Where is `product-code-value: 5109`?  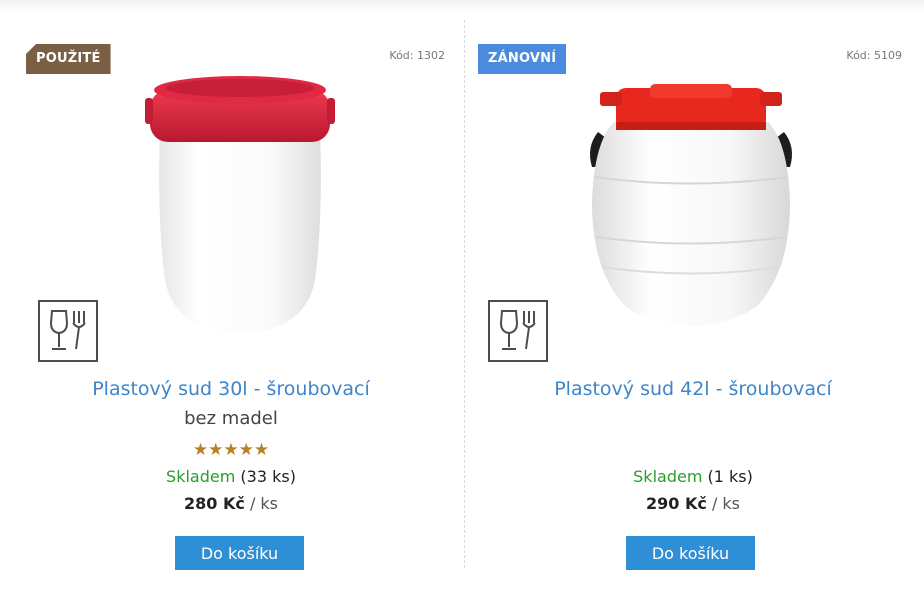 product-code-value: 5109 is located at coordinates (888, 55).